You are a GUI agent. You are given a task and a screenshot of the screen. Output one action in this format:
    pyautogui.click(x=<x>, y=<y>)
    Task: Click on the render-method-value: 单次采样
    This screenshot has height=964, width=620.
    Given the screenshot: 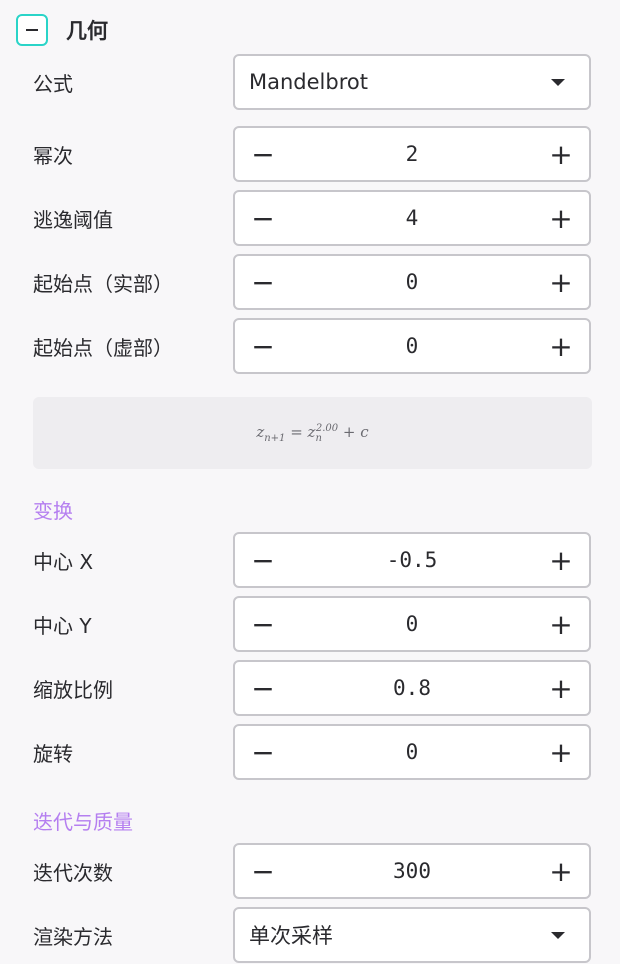 What is the action you would take?
    pyautogui.click(x=291, y=936)
    